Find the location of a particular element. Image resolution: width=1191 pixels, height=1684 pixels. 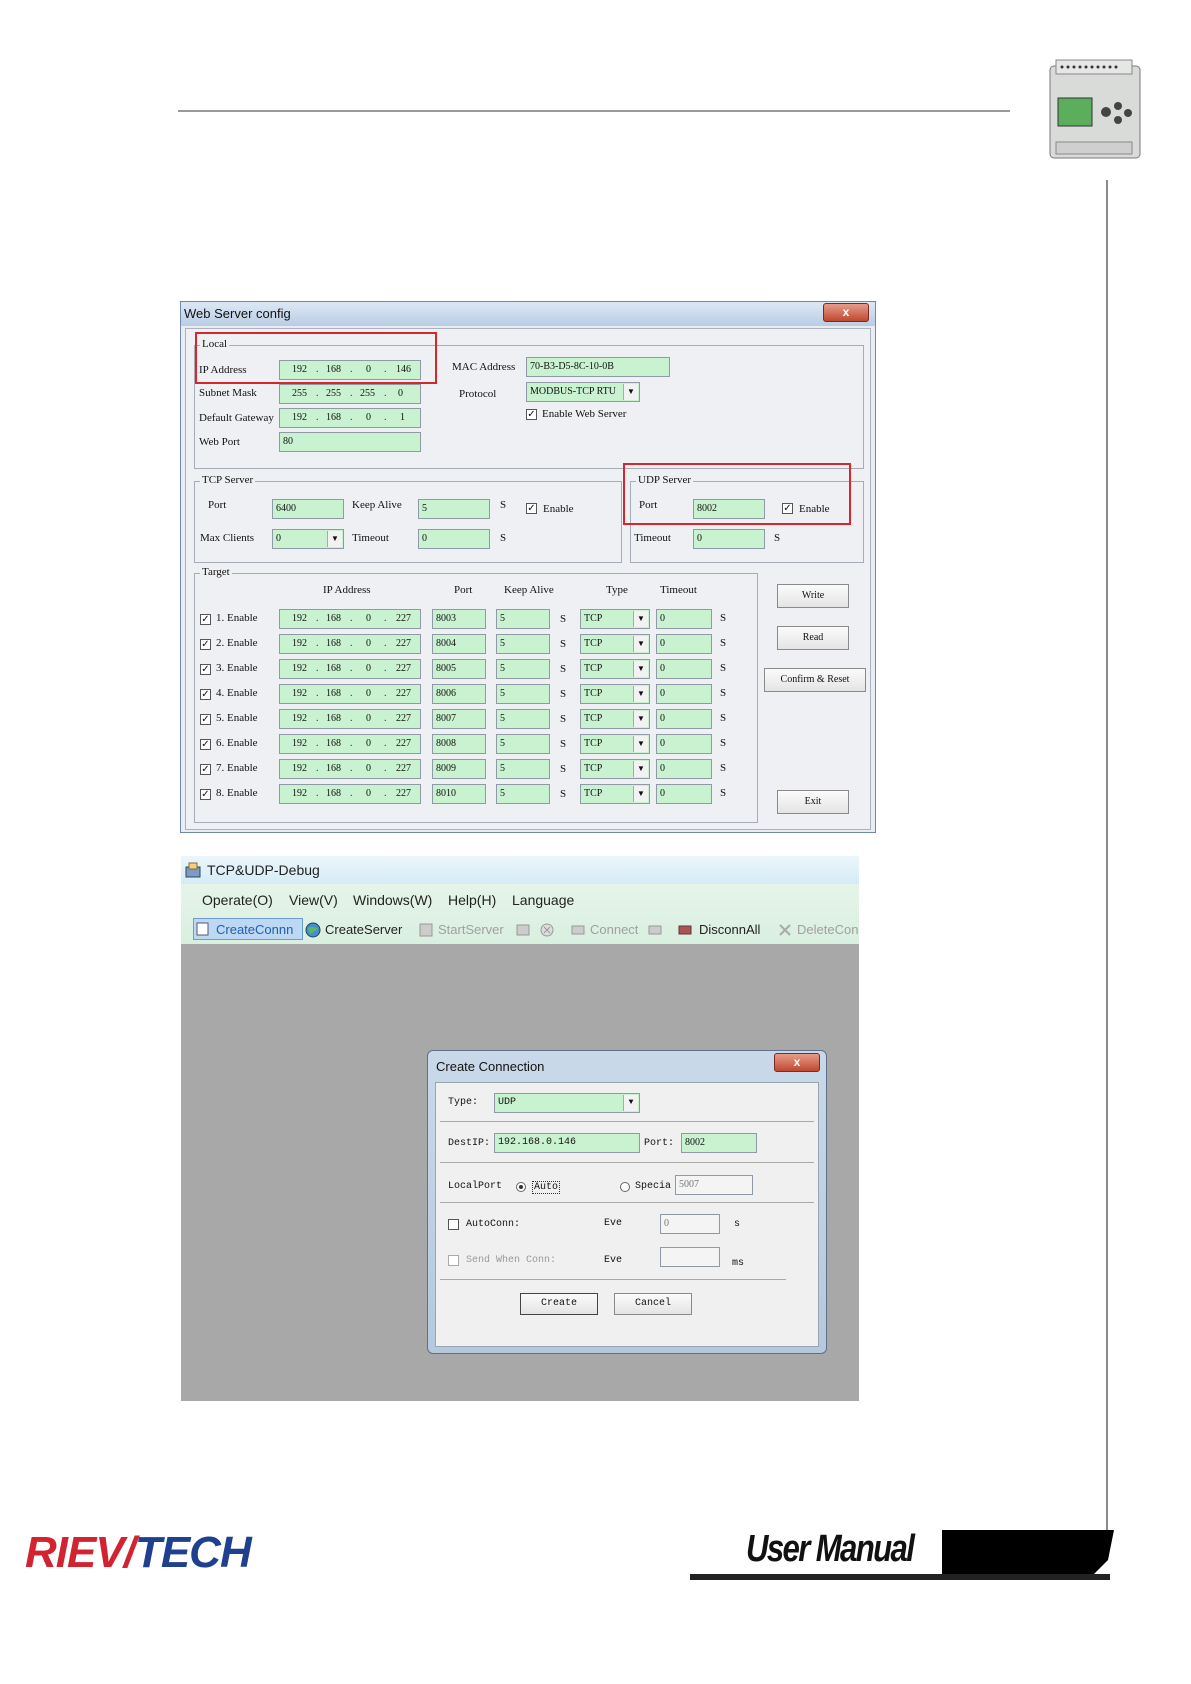

tcp-keepalive-label: Keep Alive is located at coordinates (377, 505).